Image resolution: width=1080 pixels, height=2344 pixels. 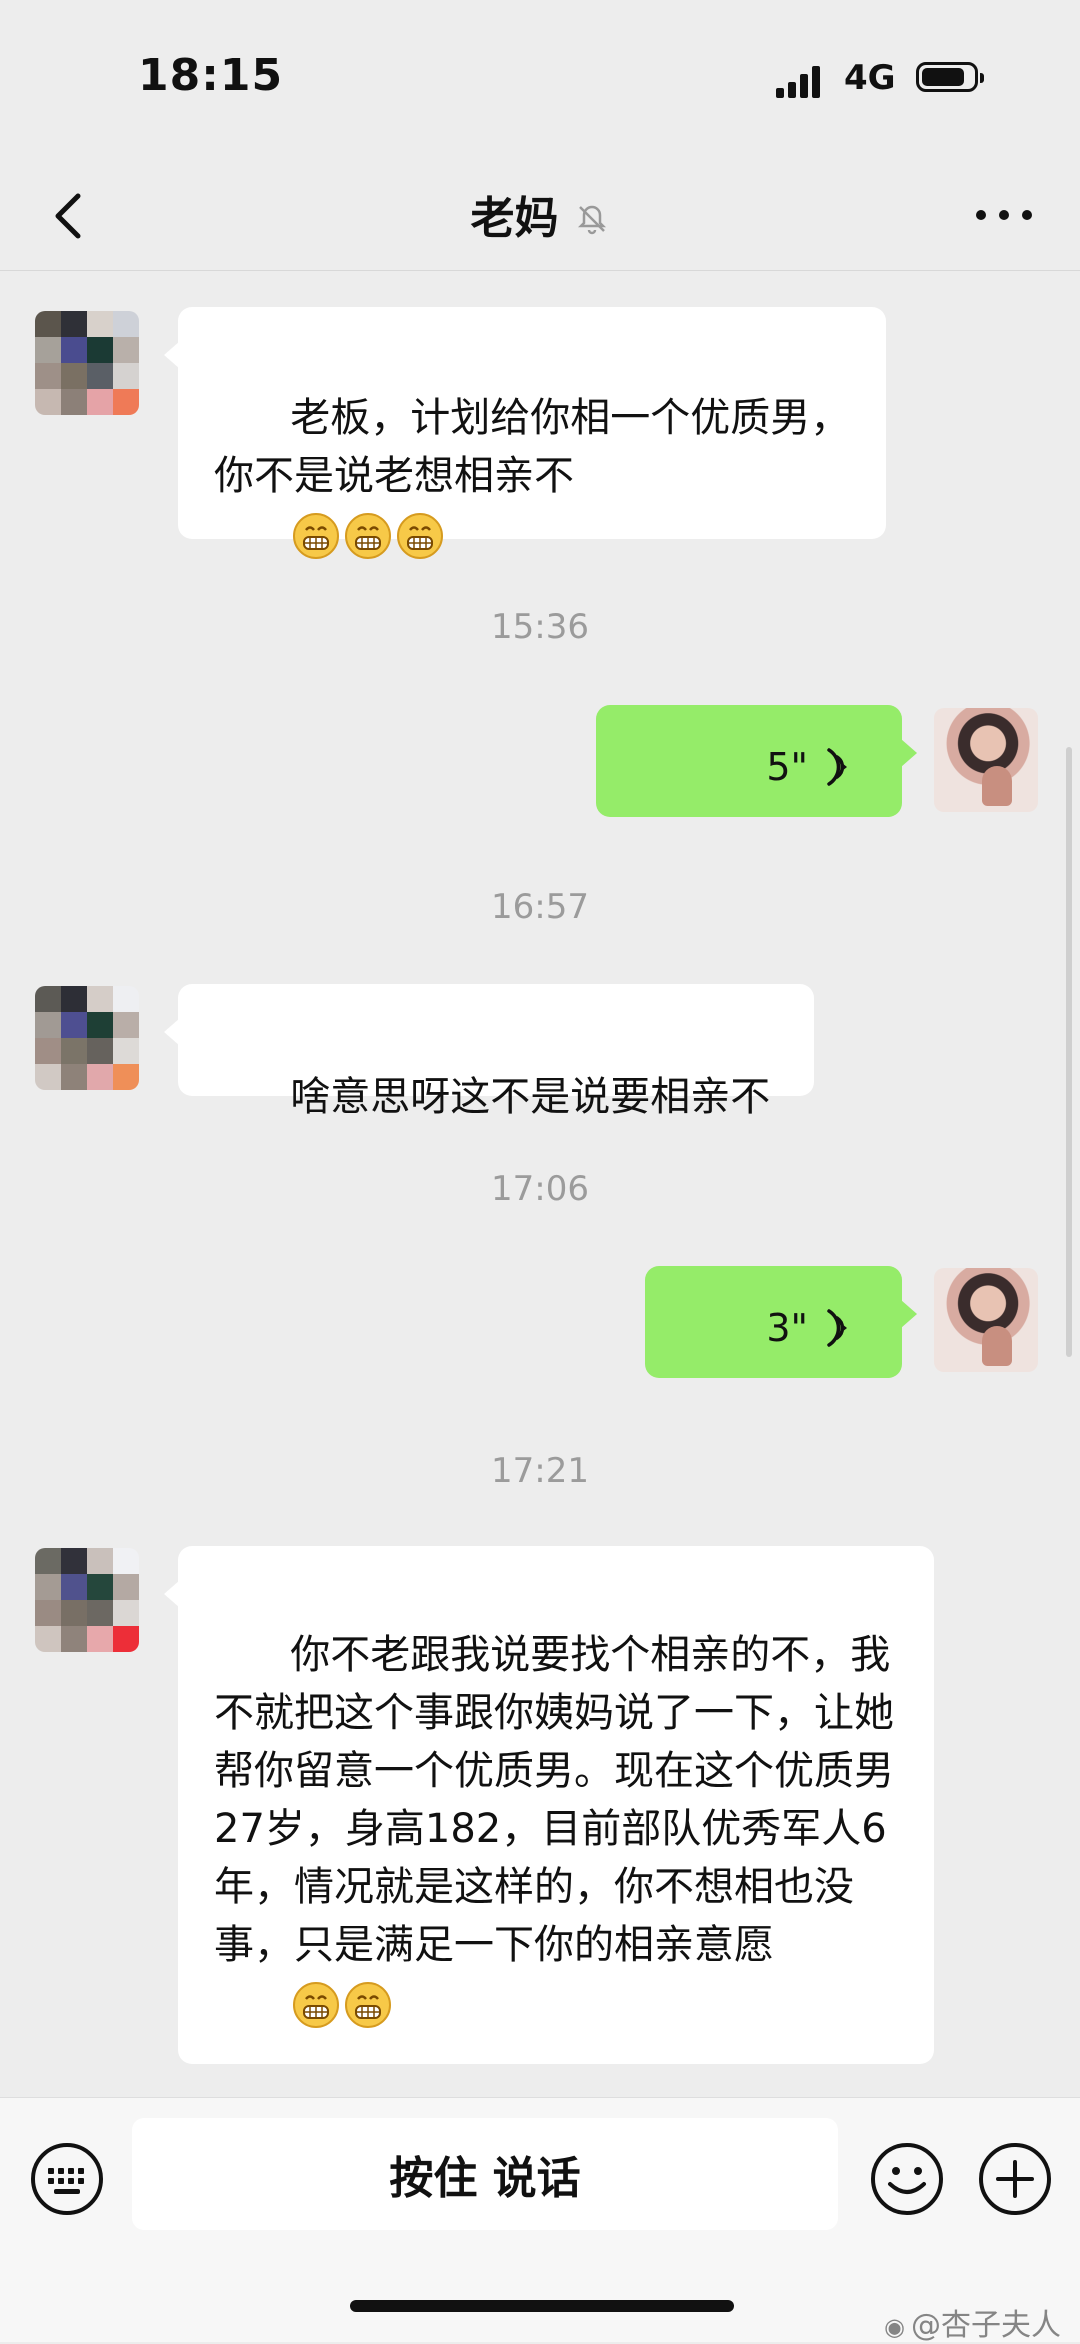 What do you see at coordinates (485, 2174) in the screenshot?
I see `hold-to-talk-button: 按住 说话` at bounding box center [485, 2174].